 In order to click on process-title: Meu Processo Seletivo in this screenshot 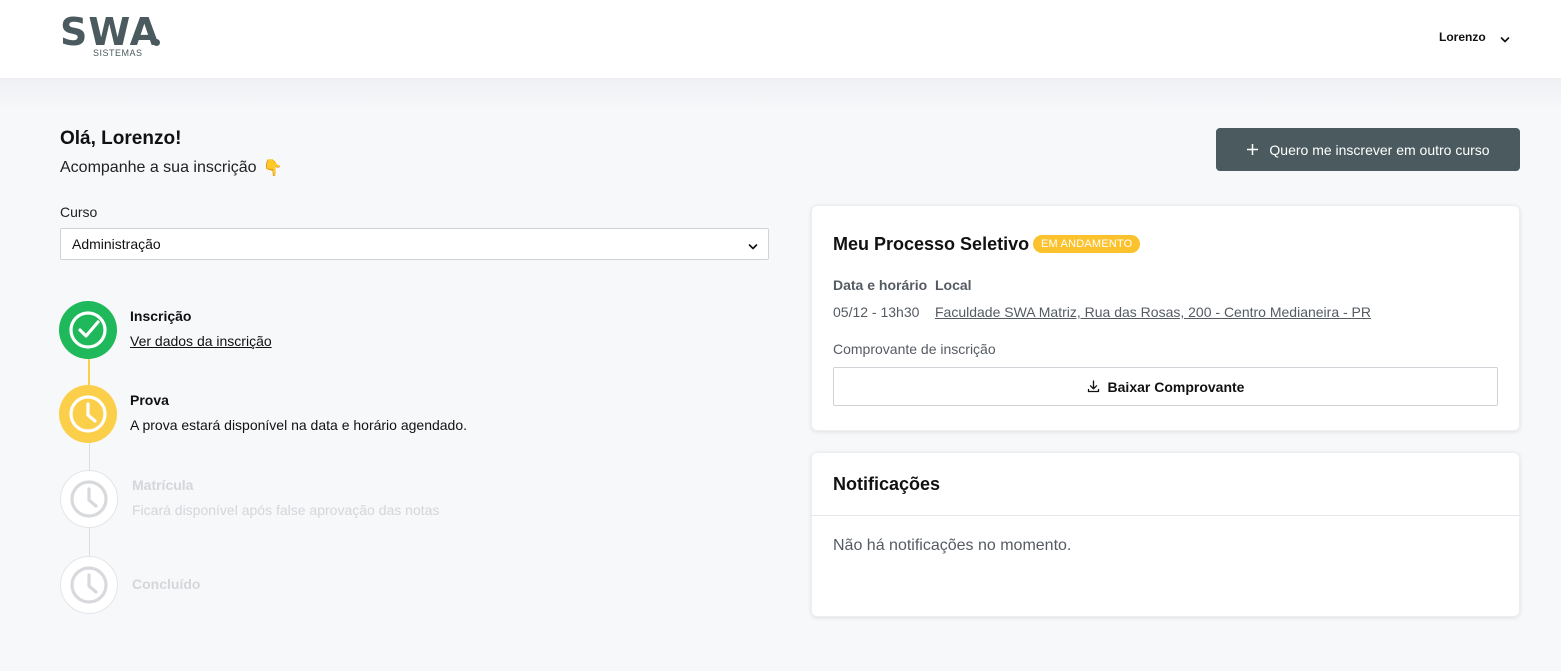, I will do `click(931, 244)`.